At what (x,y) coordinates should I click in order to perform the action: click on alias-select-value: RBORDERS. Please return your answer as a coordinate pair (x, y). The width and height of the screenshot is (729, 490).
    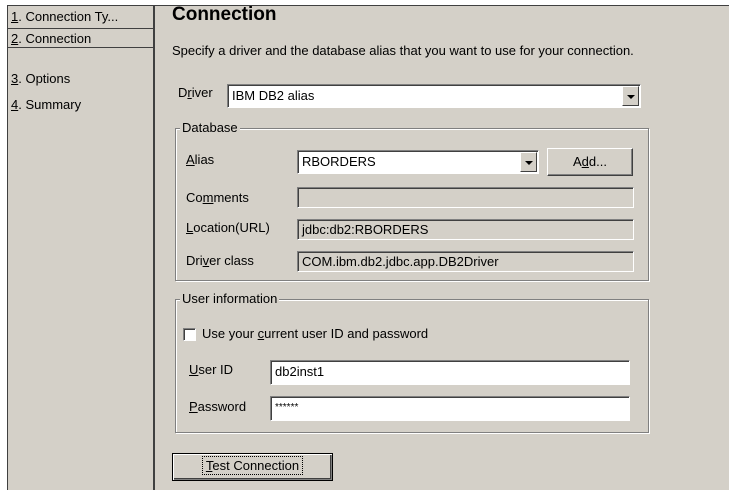
    Looking at the image, I should click on (339, 161).